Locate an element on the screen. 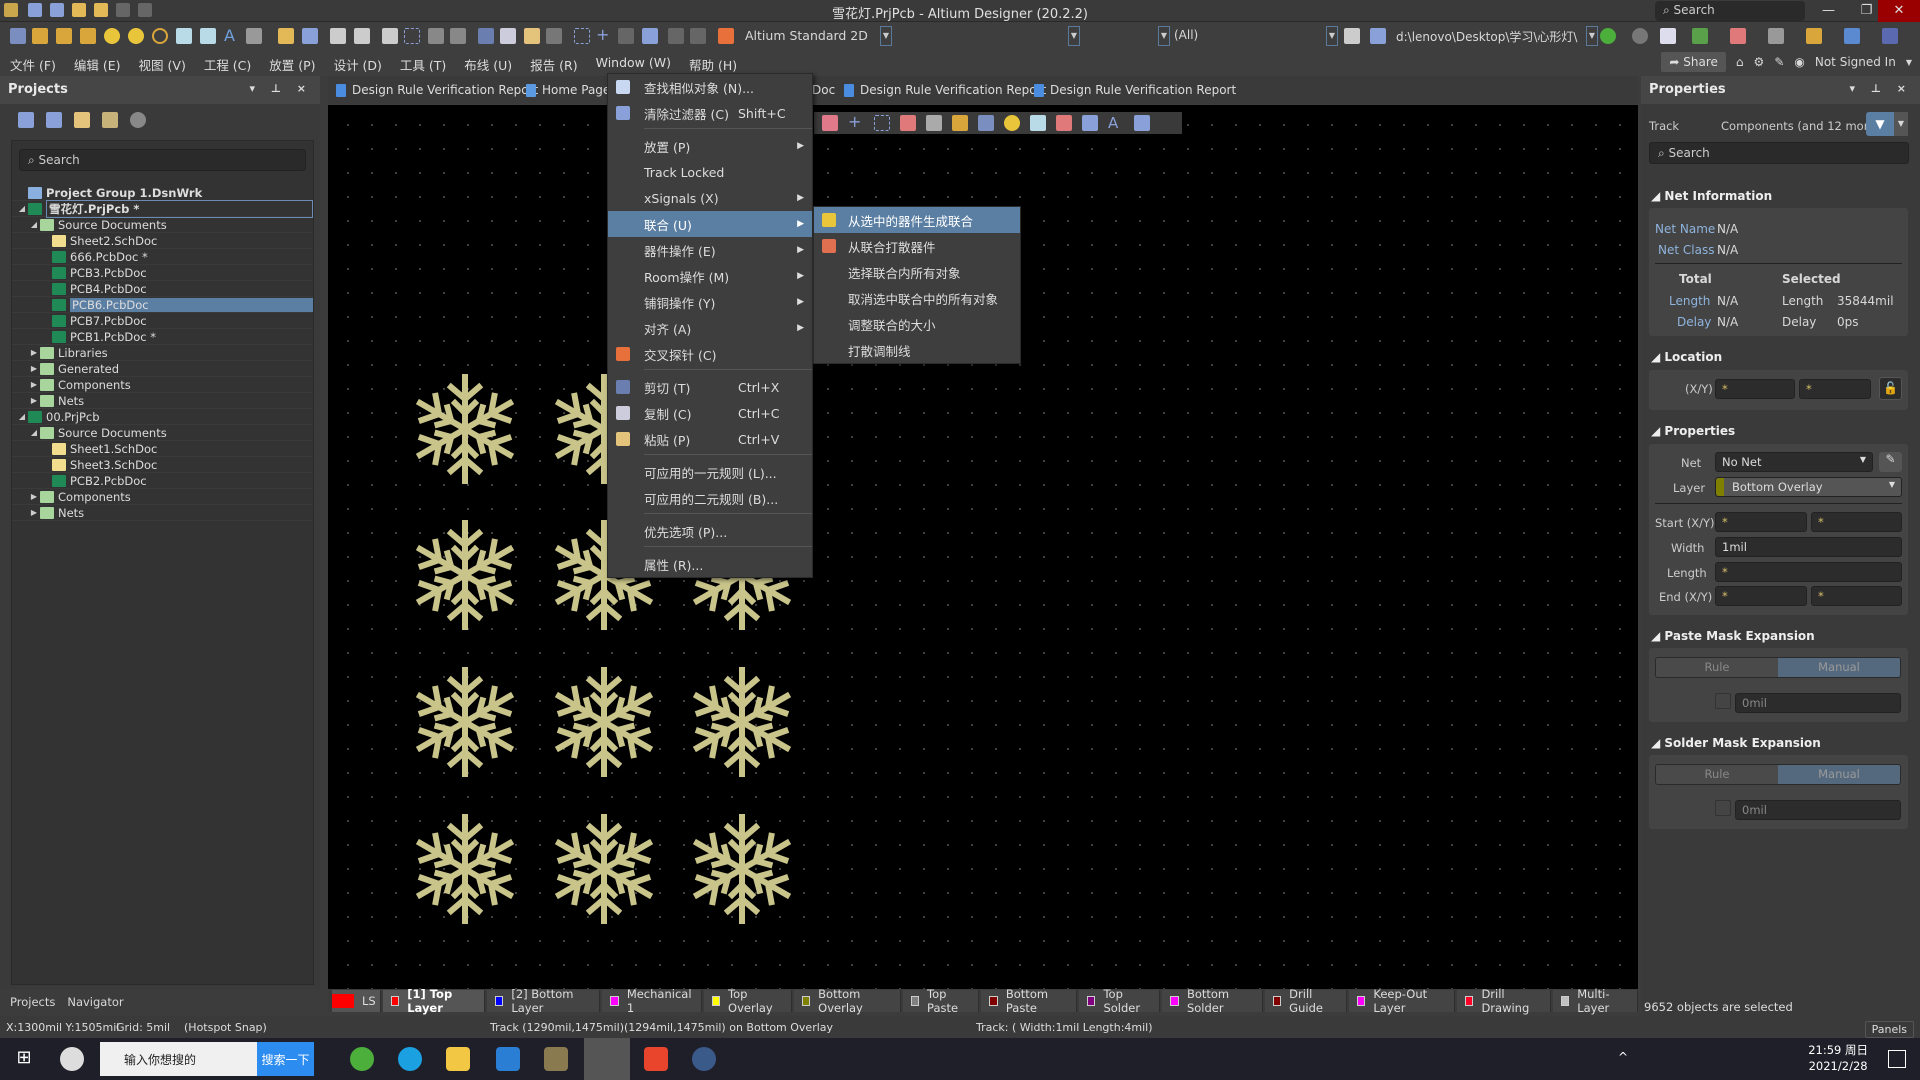  solder-mask-checkbox is located at coordinates (1723, 808).